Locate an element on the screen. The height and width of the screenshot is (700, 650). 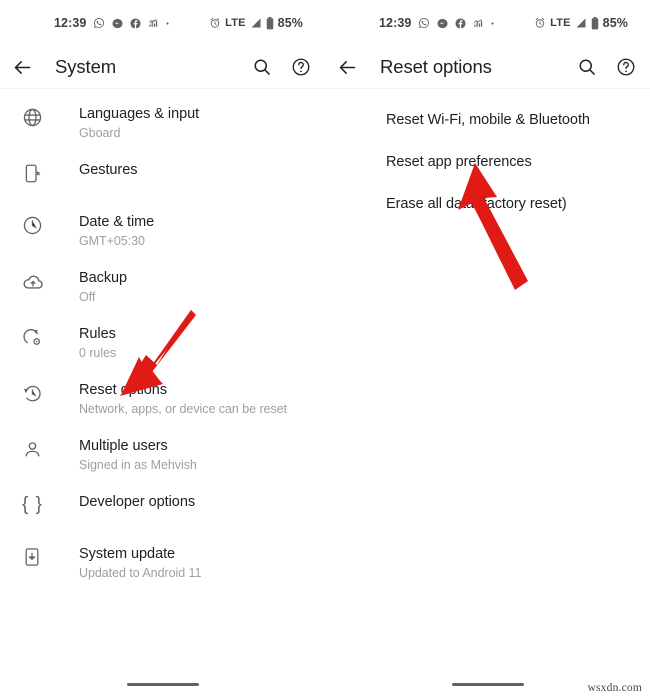
list-item-title: Developer options is located at coordinates (137, 502).